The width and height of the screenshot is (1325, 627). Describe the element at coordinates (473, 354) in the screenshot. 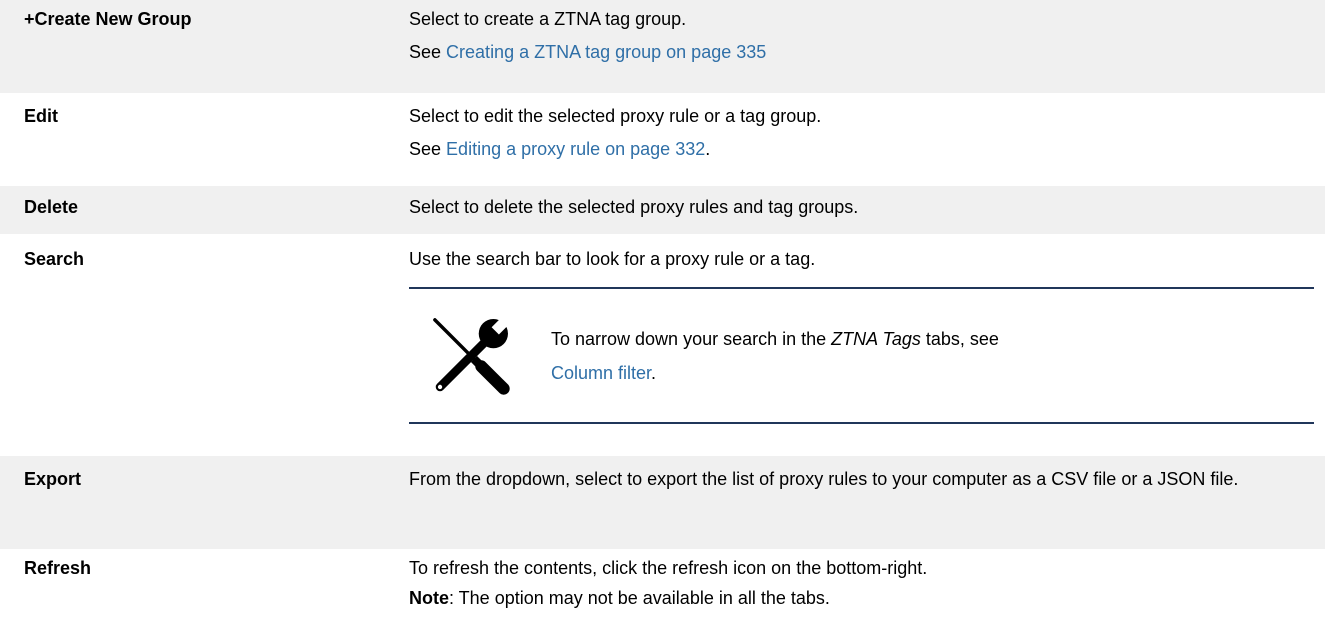

I see `tools-icon` at that location.